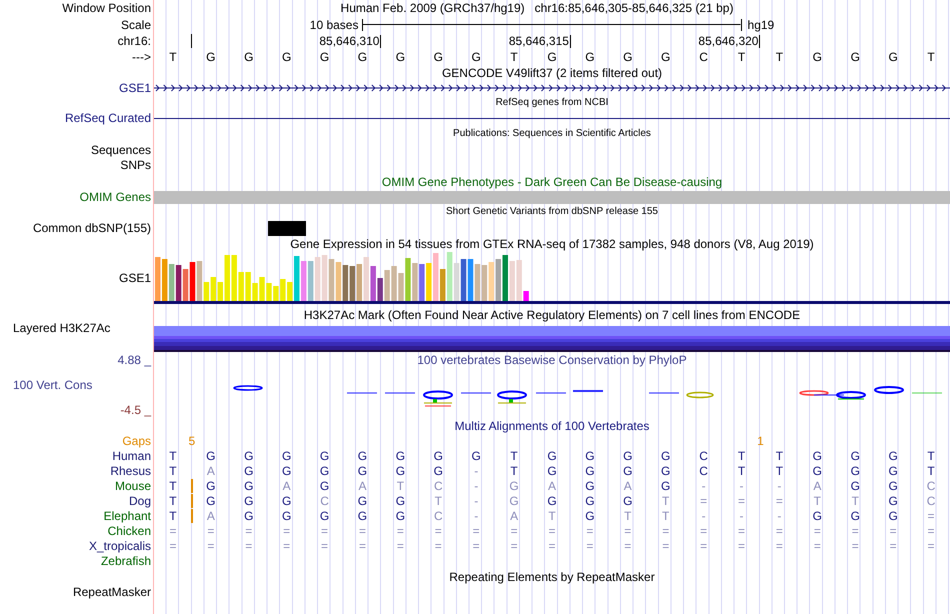  I want to click on assembly-title: Human Feb. 2009 (GRCh37/hg19), so click(432, 8).